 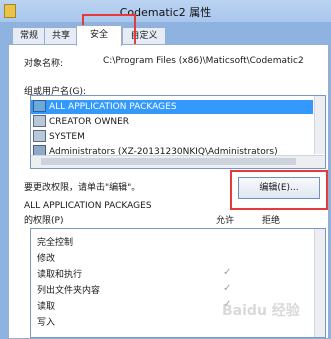 What do you see at coordinates (279, 190) in the screenshot?
I see `highlight-edit-button` at bounding box center [279, 190].